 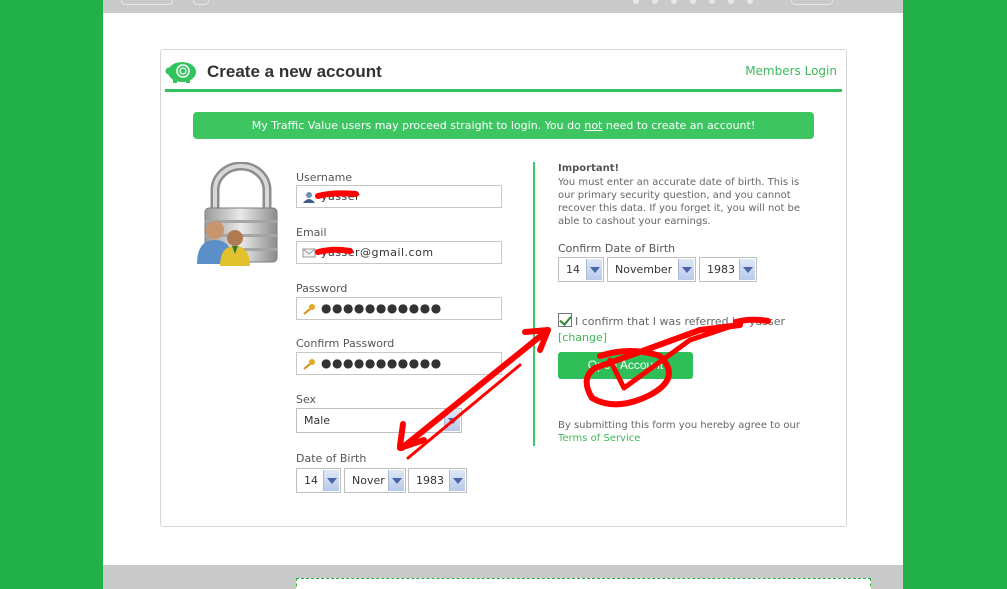 I want to click on dob-month-select: Nover, so click(x=375, y=480).